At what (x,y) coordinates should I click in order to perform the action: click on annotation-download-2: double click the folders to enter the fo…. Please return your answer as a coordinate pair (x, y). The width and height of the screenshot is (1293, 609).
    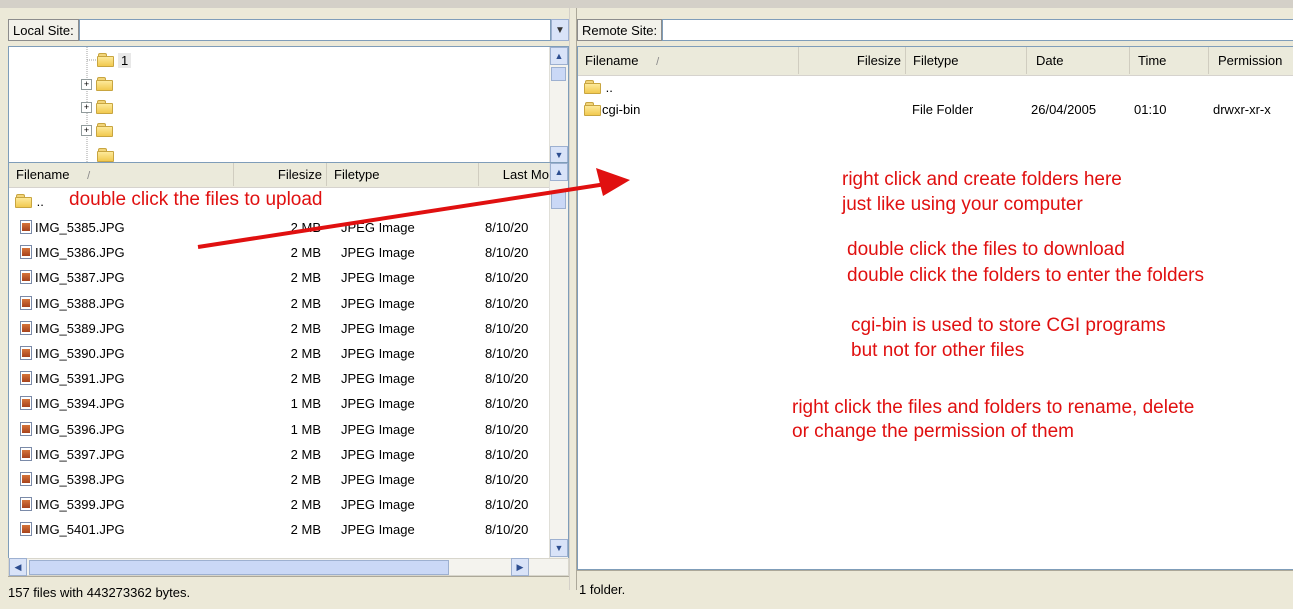
    Looking at the image, I should click on (1025, 275).